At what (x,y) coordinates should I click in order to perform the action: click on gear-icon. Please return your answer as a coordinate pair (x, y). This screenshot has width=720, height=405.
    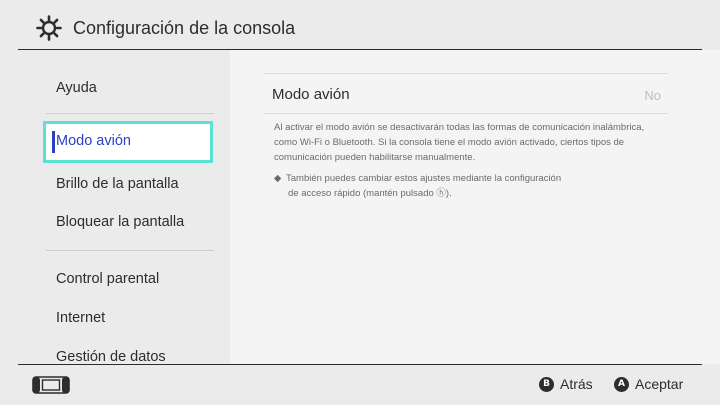
    Looking at the image, I should click on (49, 28).